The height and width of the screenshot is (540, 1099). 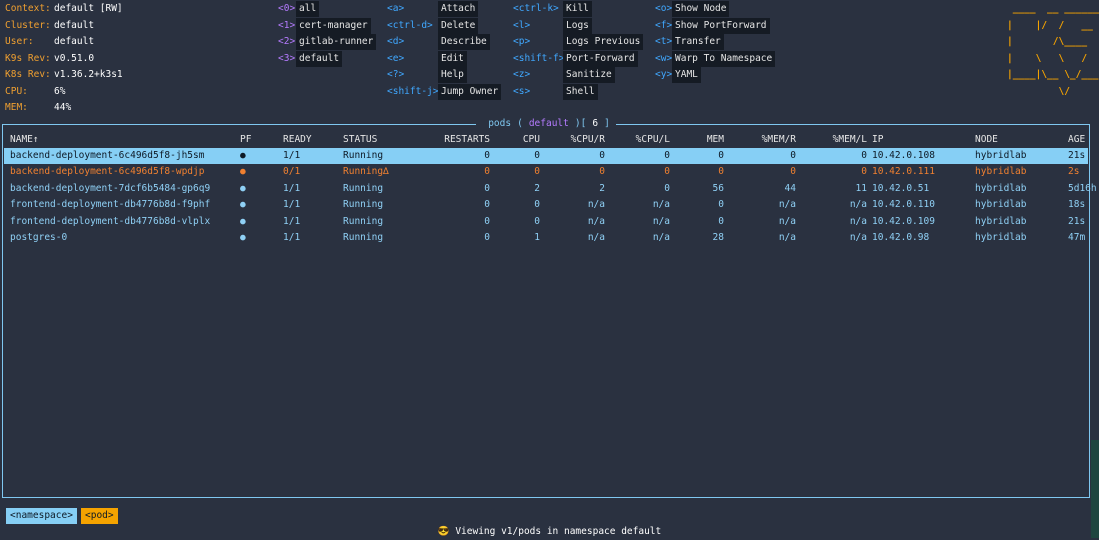 I want to click on column-header: %CPU/R, so click(x=582, y=140).